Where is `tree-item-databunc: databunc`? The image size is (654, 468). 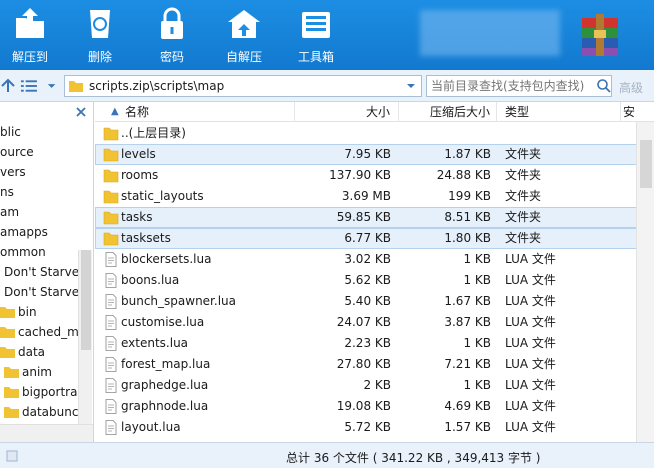
tree-item-databunc: databunc is located at coordinates (41, 412).